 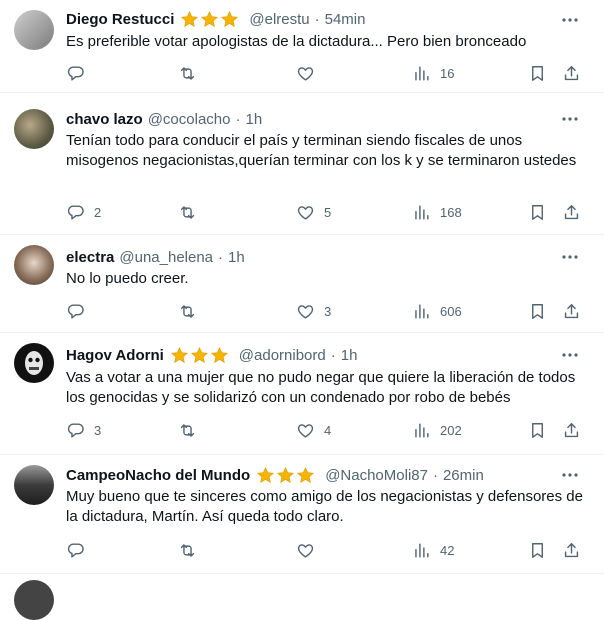 I want to click on author-handle: @NachoMoli87, so click(x=376, y=475).